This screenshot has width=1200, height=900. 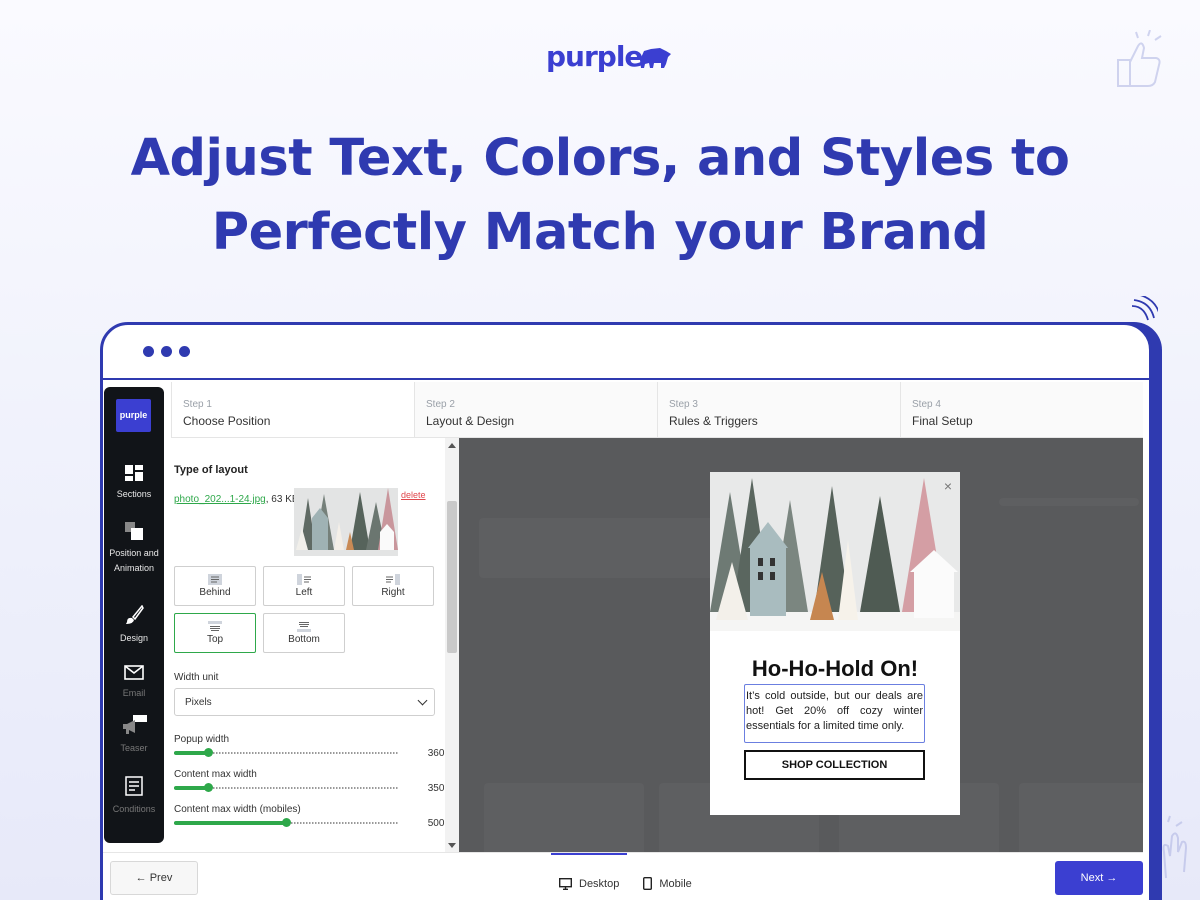 What do you see at coordinates (220, 499) in the screenshot?
I see `file-name-link: photo_202...1-24.jpg` at bounding box center [220, 499].